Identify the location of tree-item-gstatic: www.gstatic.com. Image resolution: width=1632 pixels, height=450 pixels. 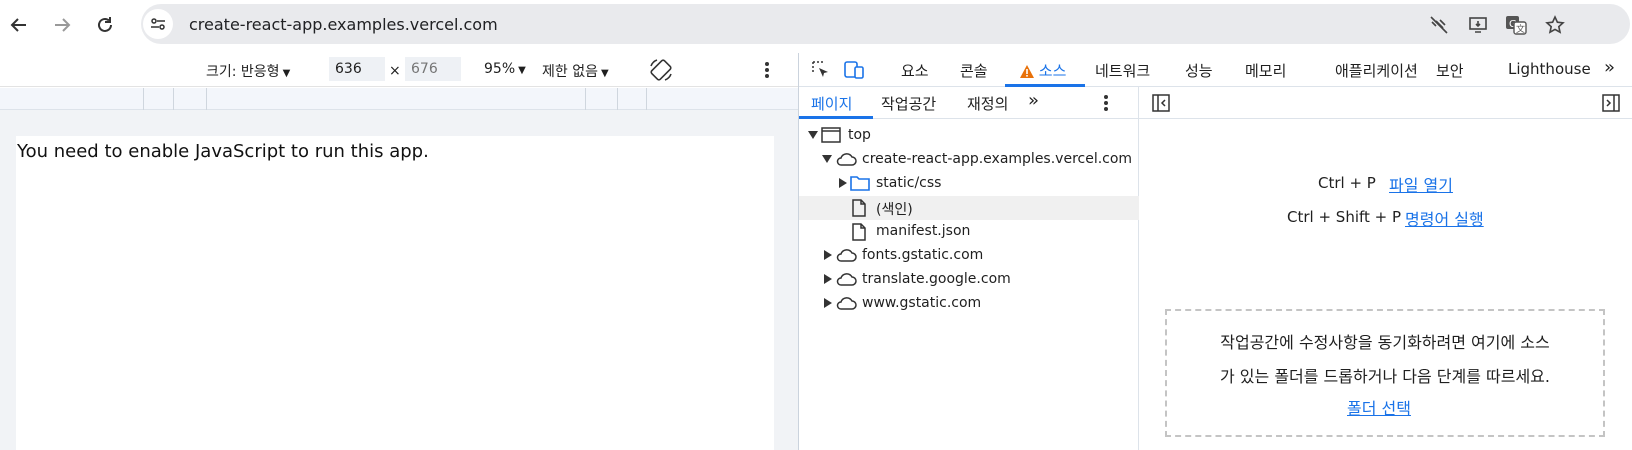
(969, 304).